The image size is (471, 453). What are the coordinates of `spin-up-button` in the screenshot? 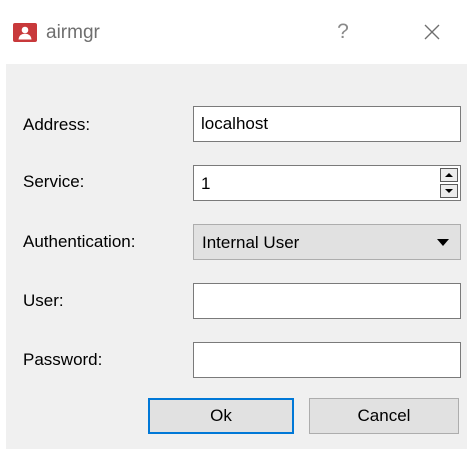 It's located at (449, 175).